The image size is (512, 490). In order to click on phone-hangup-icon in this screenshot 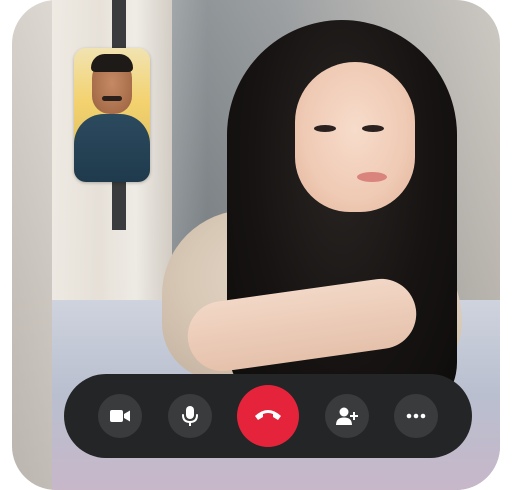, I will do `click(268, 416)`.